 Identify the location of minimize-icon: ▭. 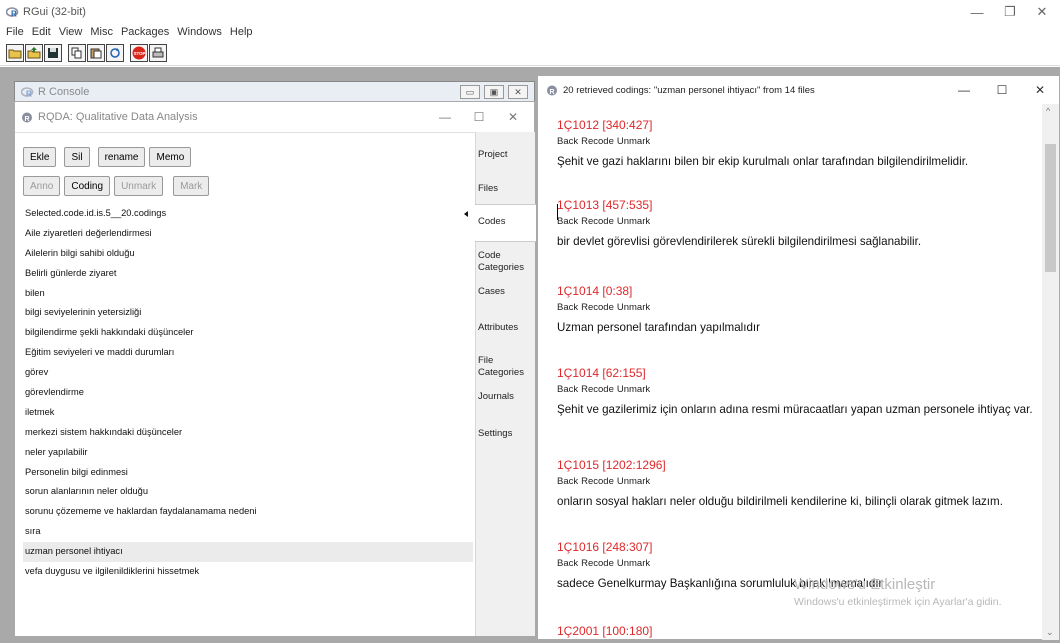
(470, 92).